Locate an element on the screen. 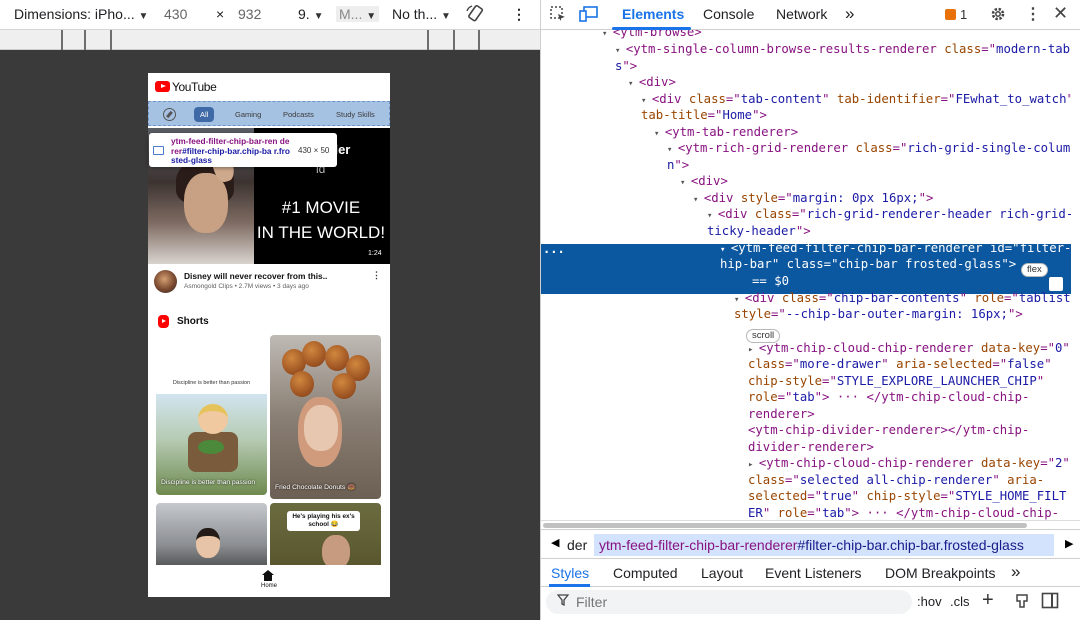 This screenshot has height=620, width=1080. close-icon: ✕ is located at coordinates (1060, 13).